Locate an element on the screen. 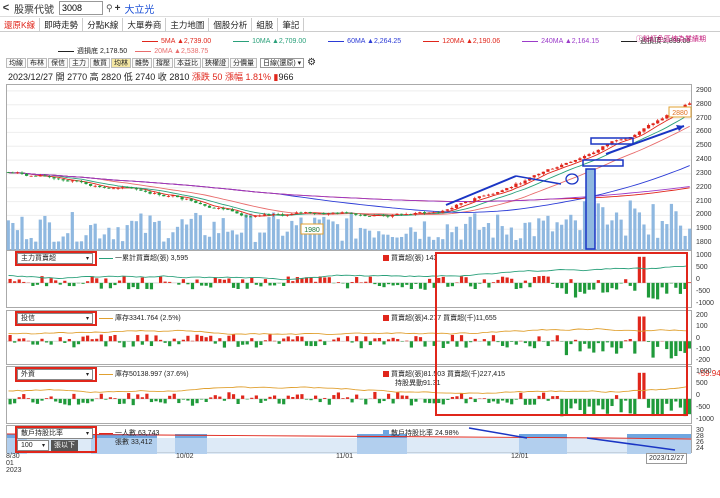 This screenshot has height=498, width=720. indicator-tab: 本益比 is located at coordinates (187, 63).